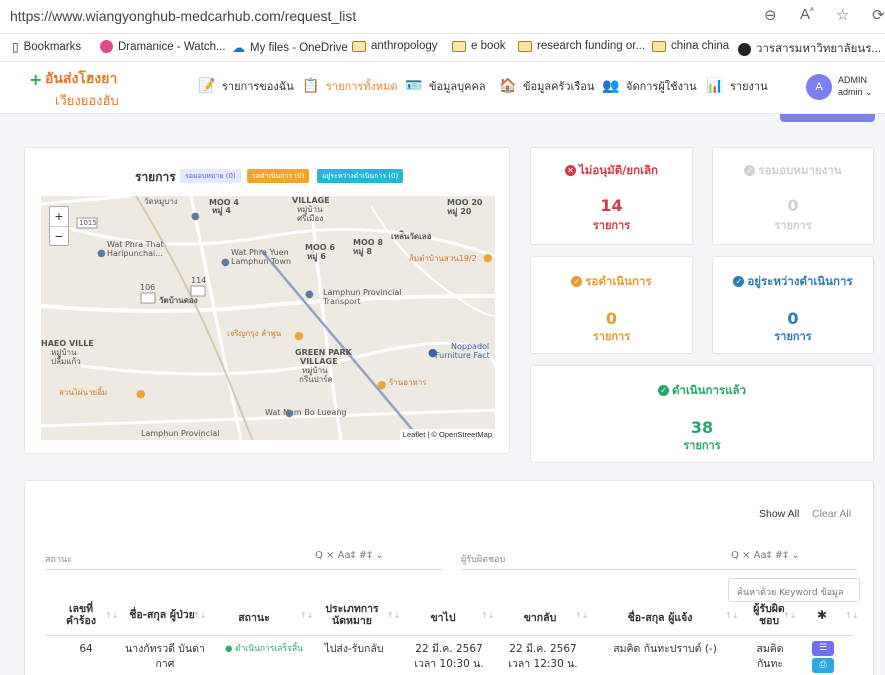 This screenshot has width=885, height=675. What do you see at coordinates (352, 615) in the screenshot?
I see `col-header-appointment-type: ประเภทการ นัดหมาย` at bounding box center [352, 615].